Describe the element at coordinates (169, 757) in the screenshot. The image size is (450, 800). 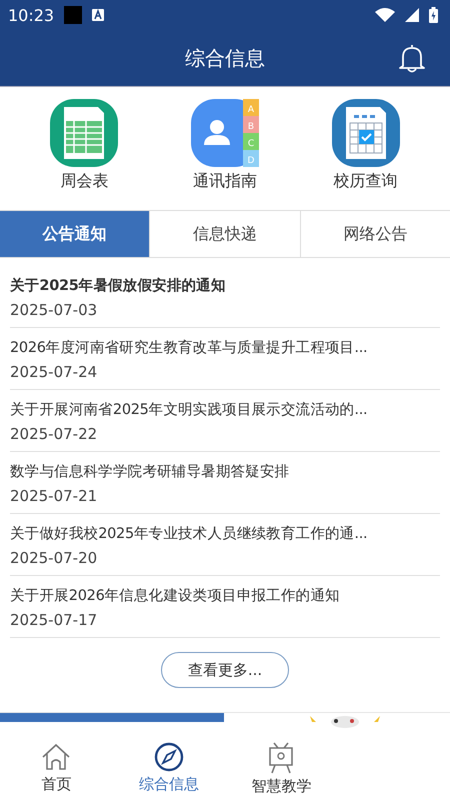
I see `compass-icon` at that location.